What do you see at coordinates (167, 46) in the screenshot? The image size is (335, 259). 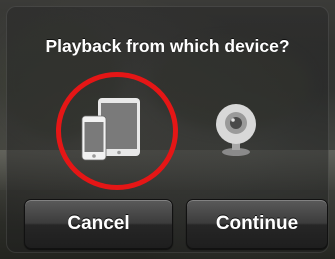 I see `dialog-title: Playback from which device?` at bounding box center [167, 46].